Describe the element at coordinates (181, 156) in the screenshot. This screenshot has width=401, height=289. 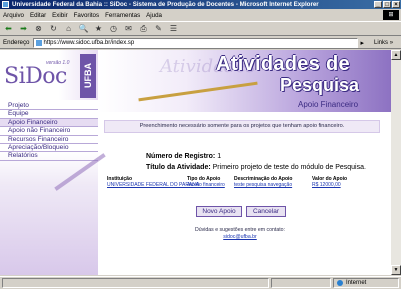
I see `registro-label: Número de Registro:` at that location.